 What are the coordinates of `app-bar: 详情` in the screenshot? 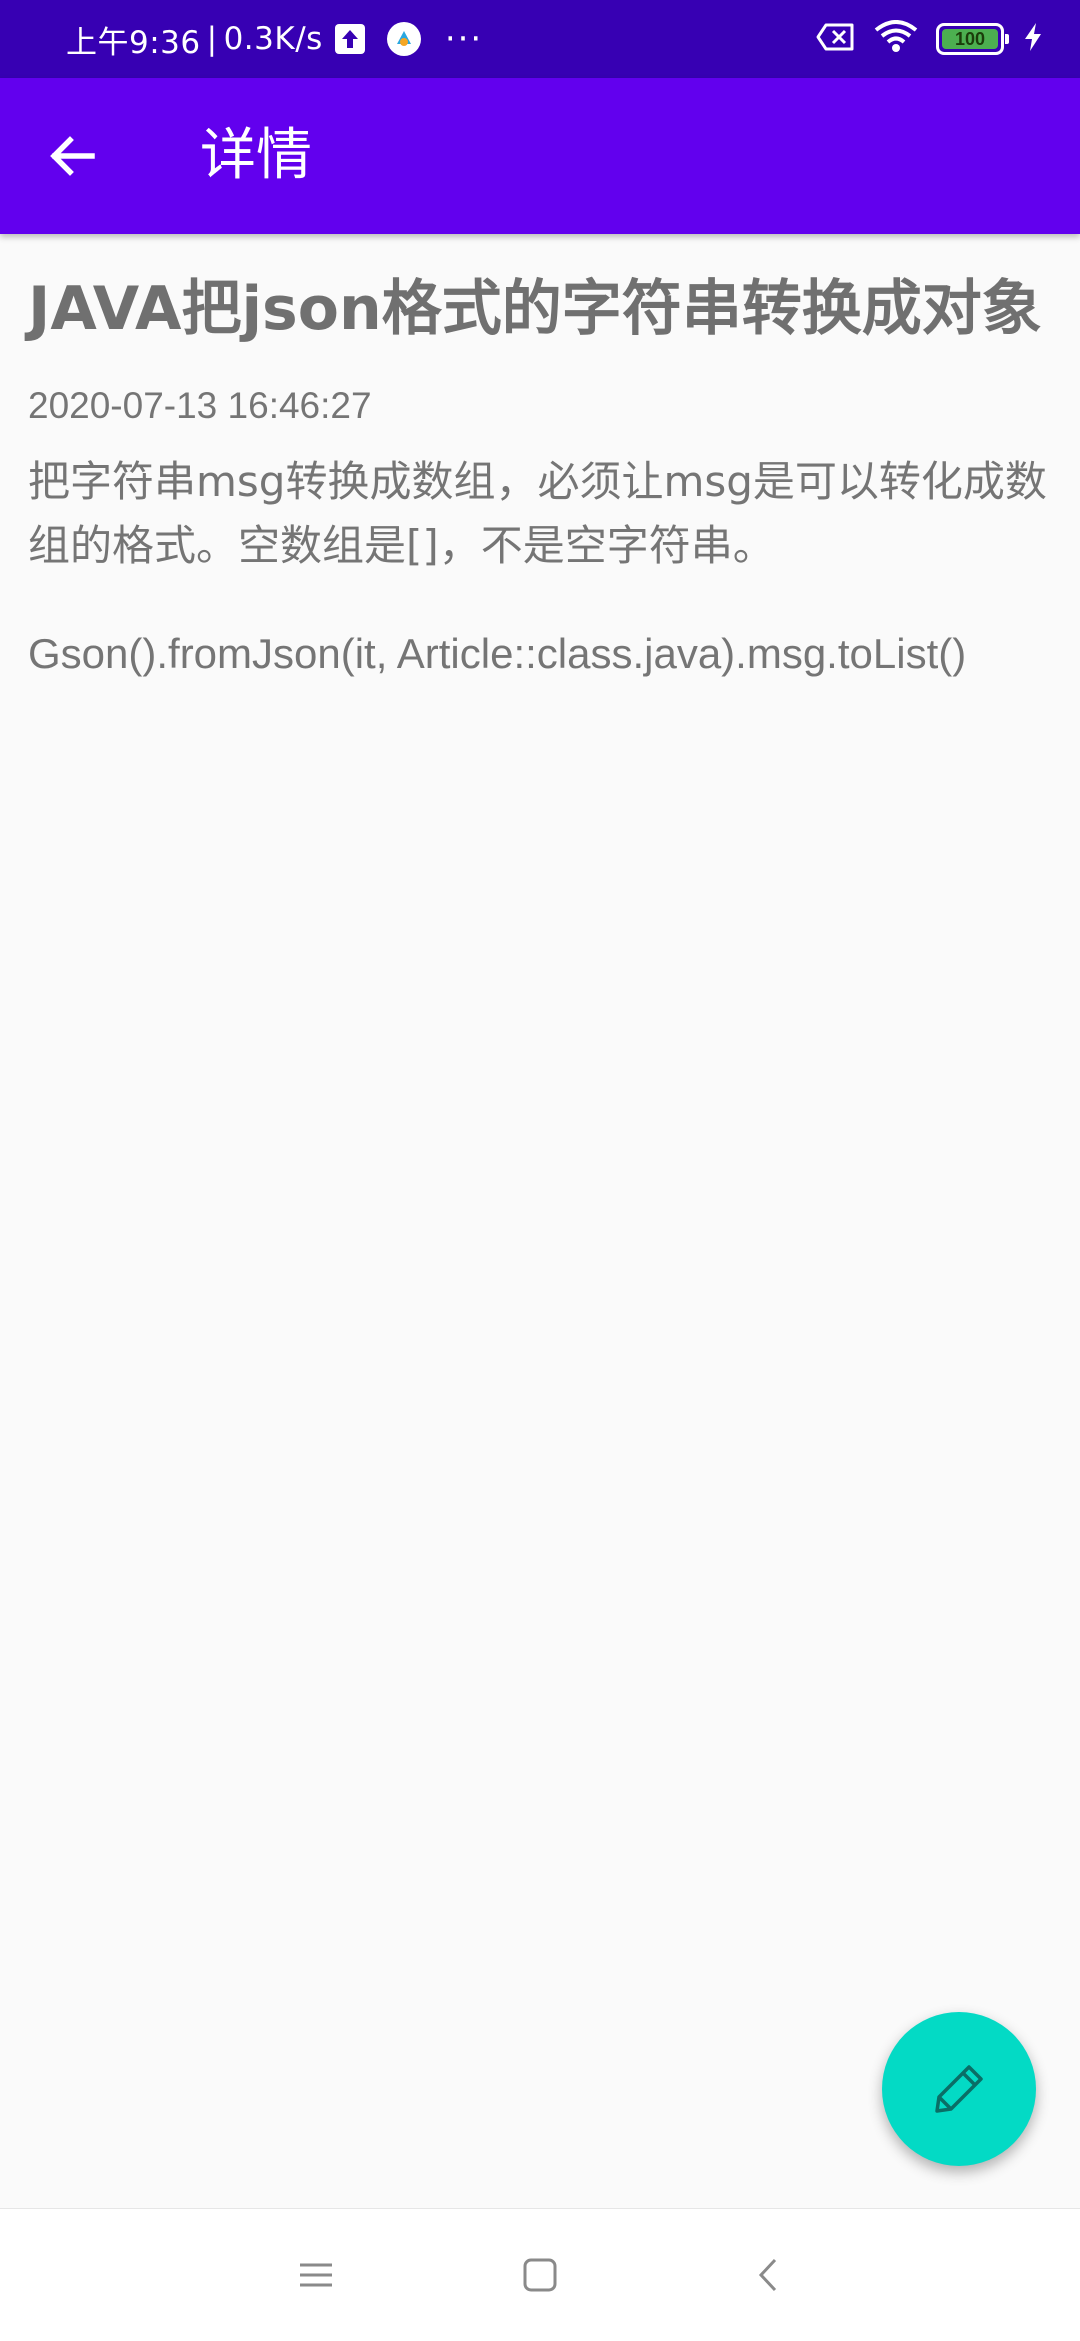 It's located at (540, 156).